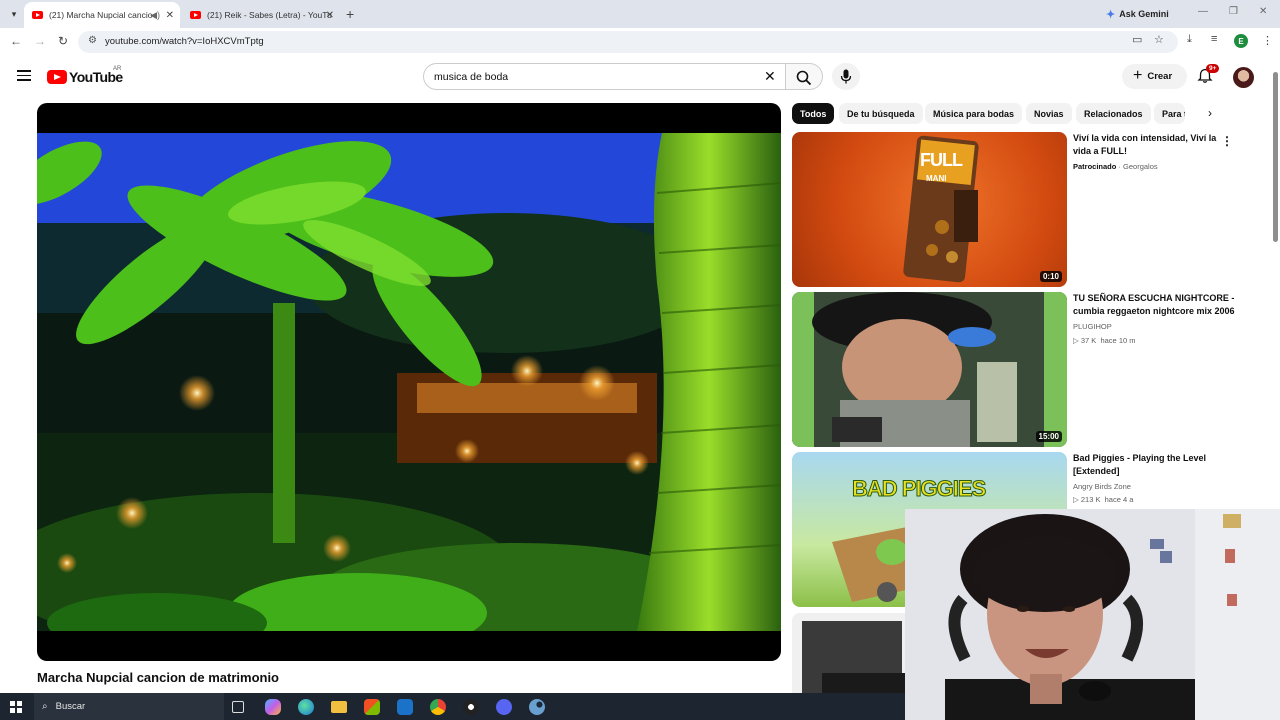  What do you see at coordinates (974, 113) in the screenshot?
I see `chip-musica-para-bodas: Música para bodas` at bounding box center [974, 113].